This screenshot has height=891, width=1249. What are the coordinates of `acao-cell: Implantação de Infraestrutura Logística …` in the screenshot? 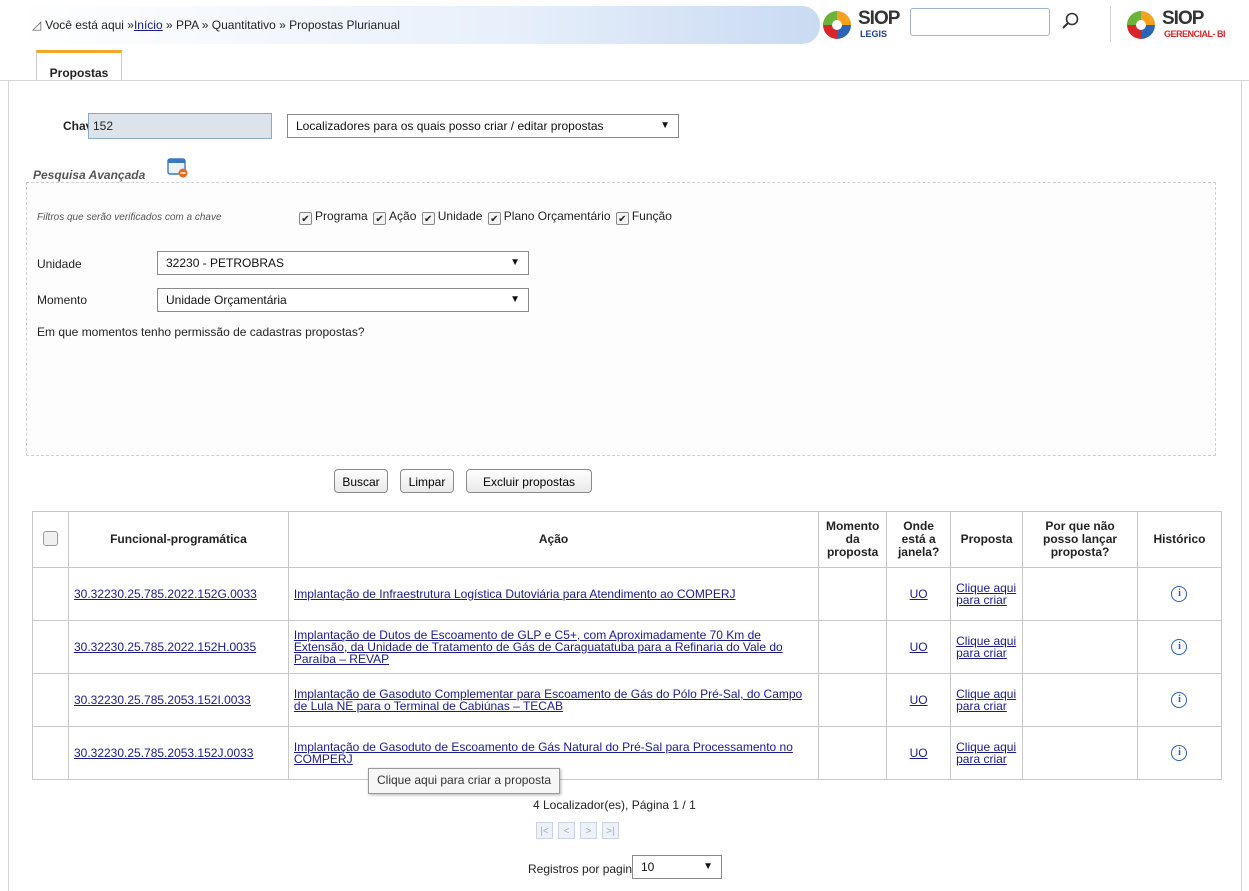 It's located at (553, 594).